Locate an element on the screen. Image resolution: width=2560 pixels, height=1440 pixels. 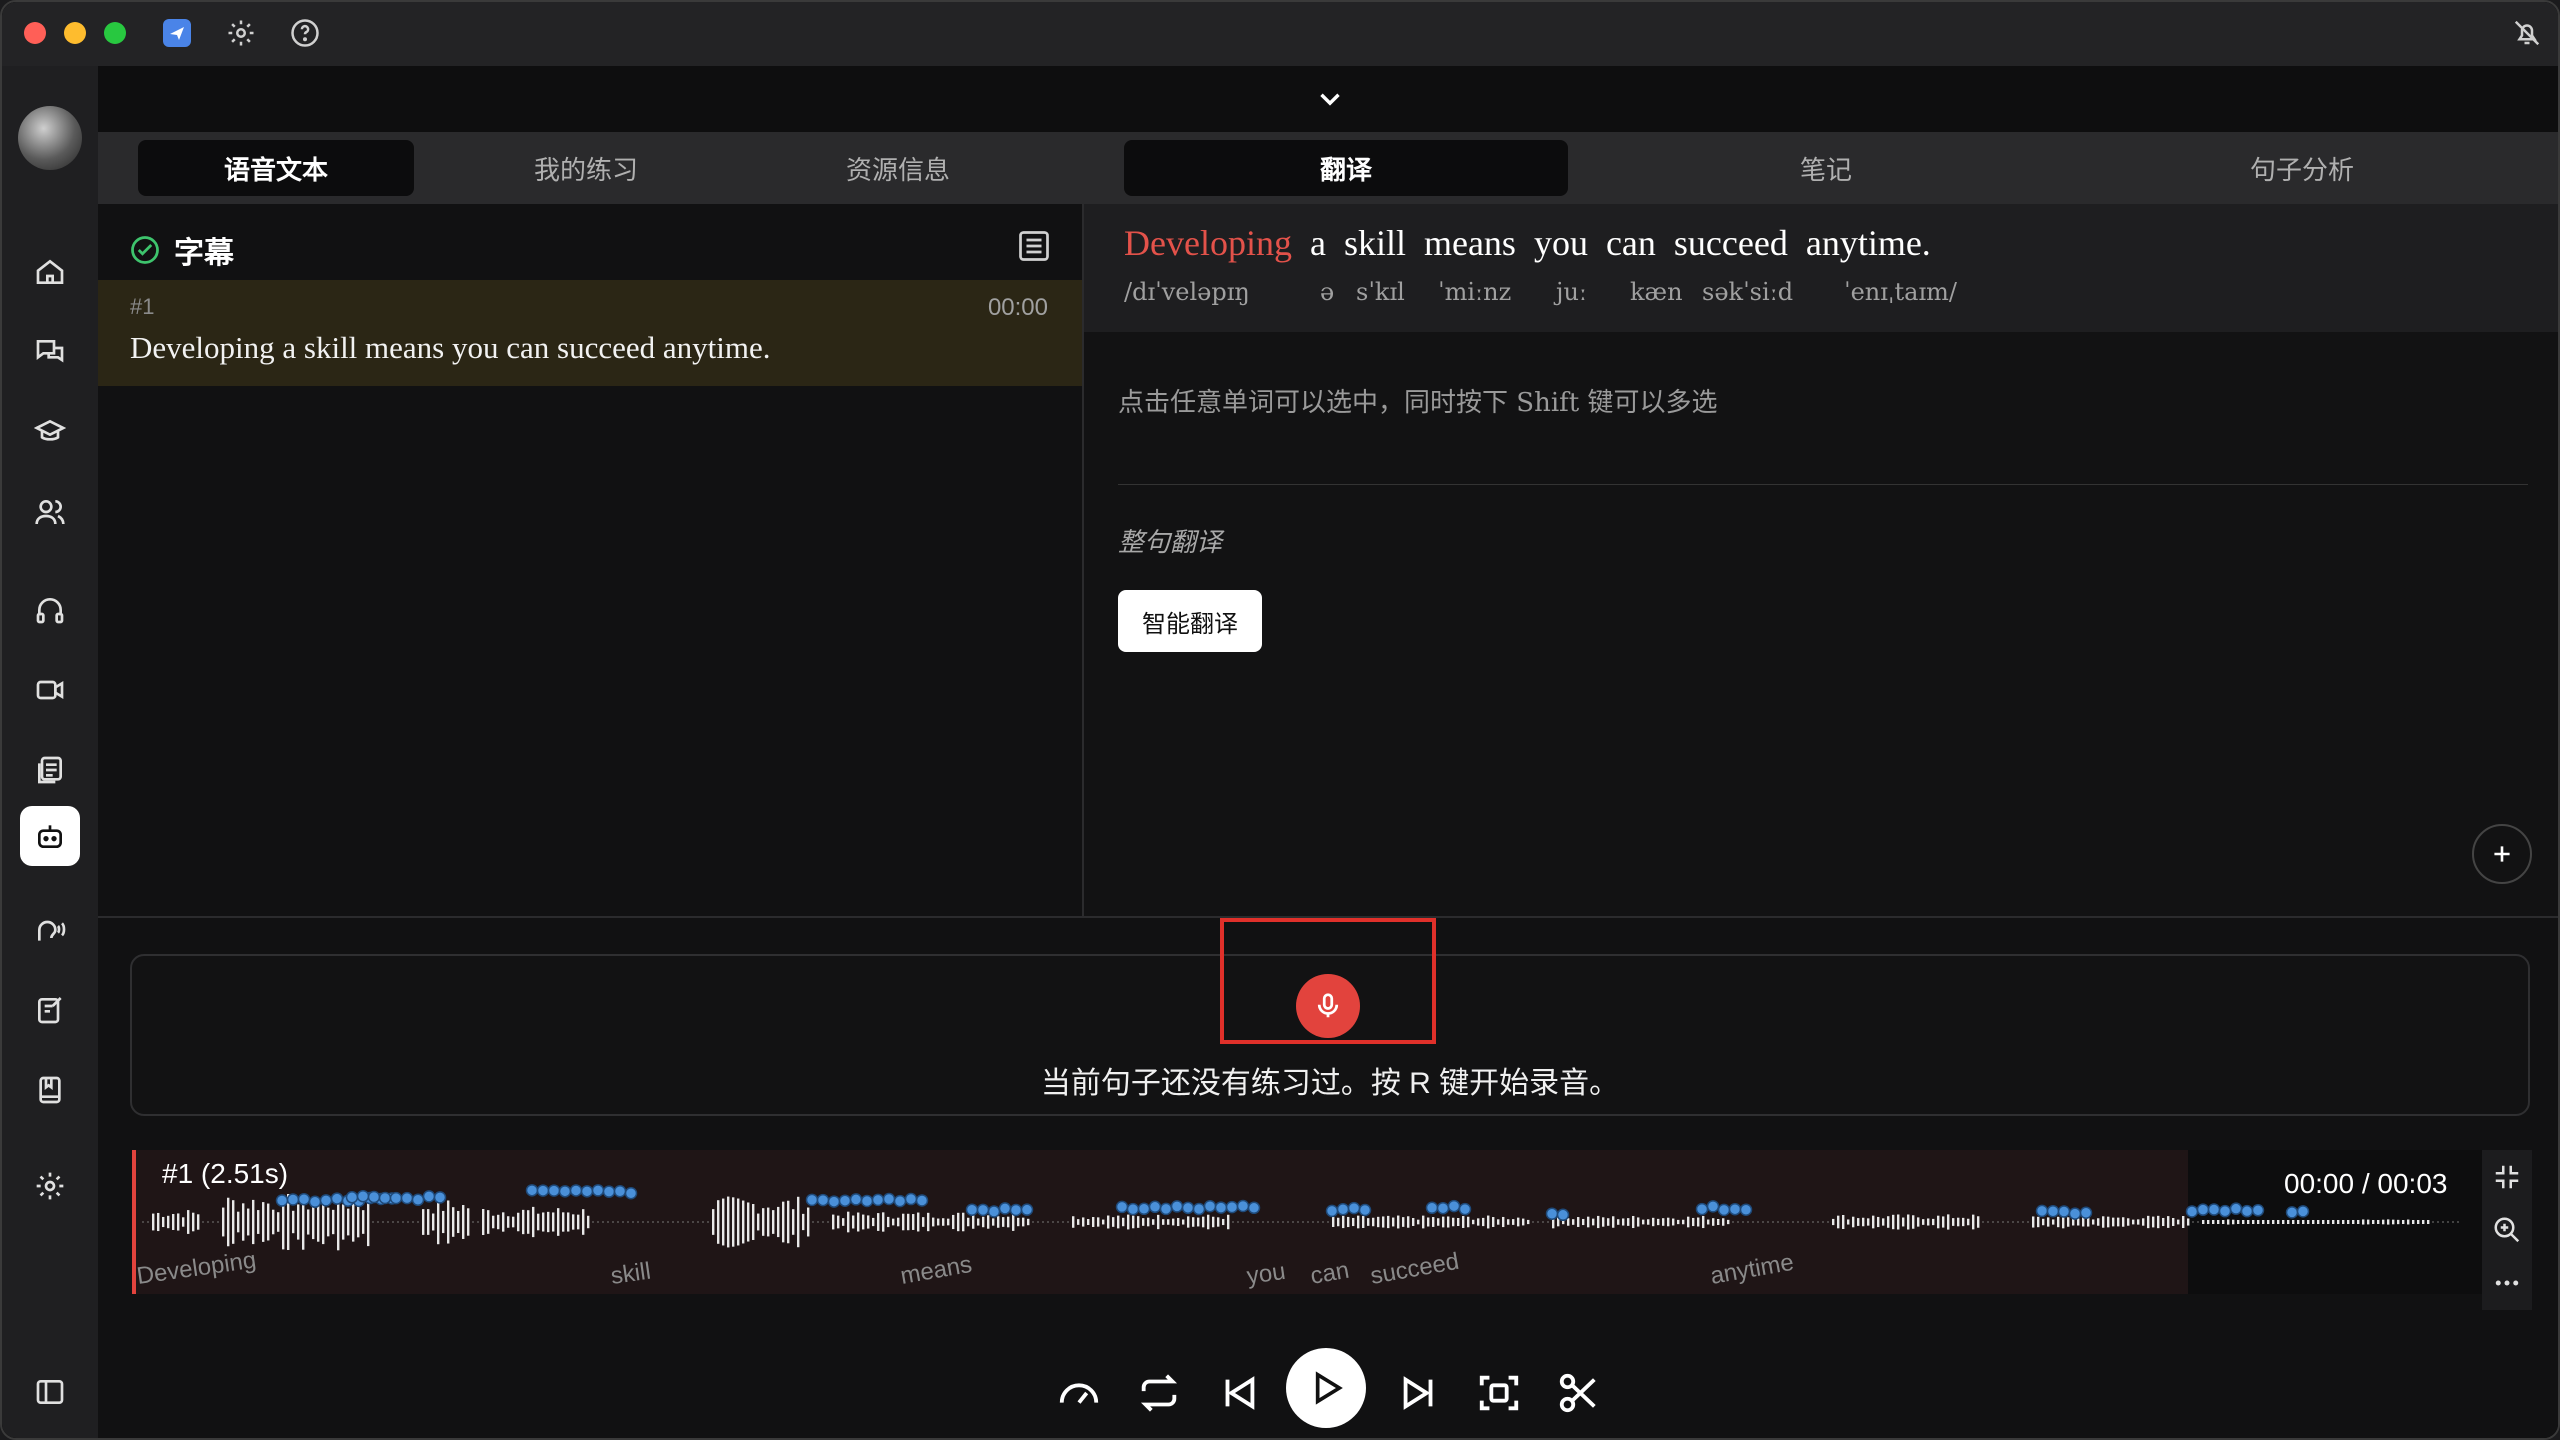
tab-my-practice: 我的练习 is located at coordinates (586, 168).